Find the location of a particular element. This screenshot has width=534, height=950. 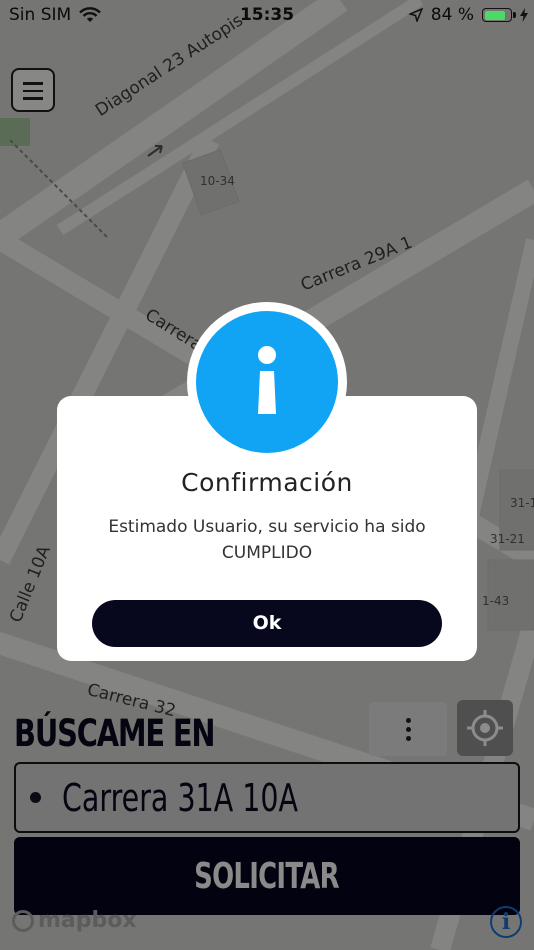

request-button-label: SOLICITAR is located at coordinates (267, 876).